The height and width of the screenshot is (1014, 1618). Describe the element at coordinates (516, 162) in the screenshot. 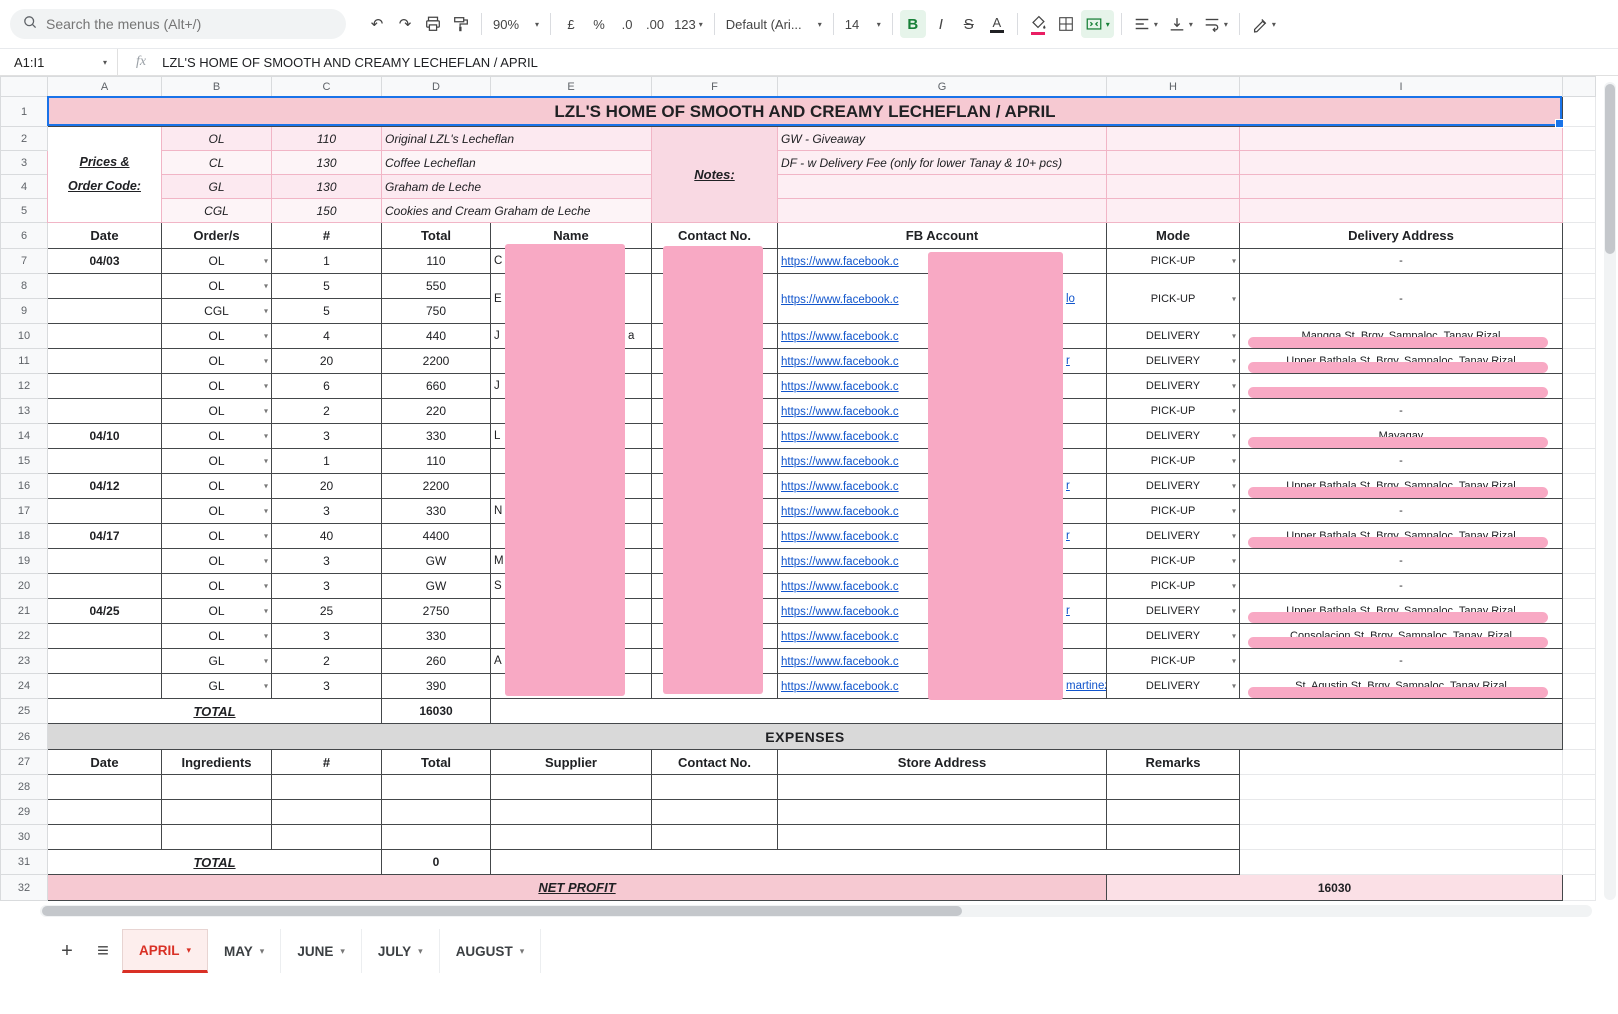

I see `price-name-cell: Coffee Lecheflan` at that location.